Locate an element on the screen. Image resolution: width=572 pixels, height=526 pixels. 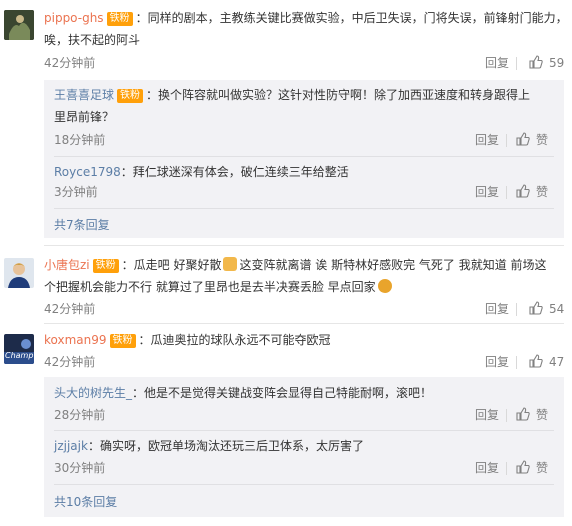
comment-body: ：瓜迪奥拉的球队永远不可能夺欧冠 is located at coordinates (234, 340).